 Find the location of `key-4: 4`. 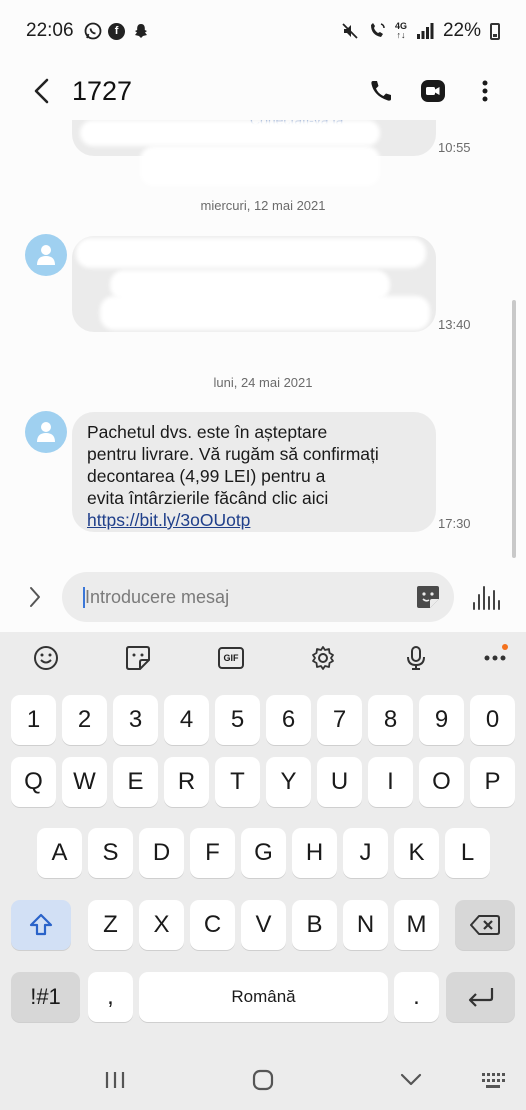

key-4: 4 is located at coordinates (186, 720).